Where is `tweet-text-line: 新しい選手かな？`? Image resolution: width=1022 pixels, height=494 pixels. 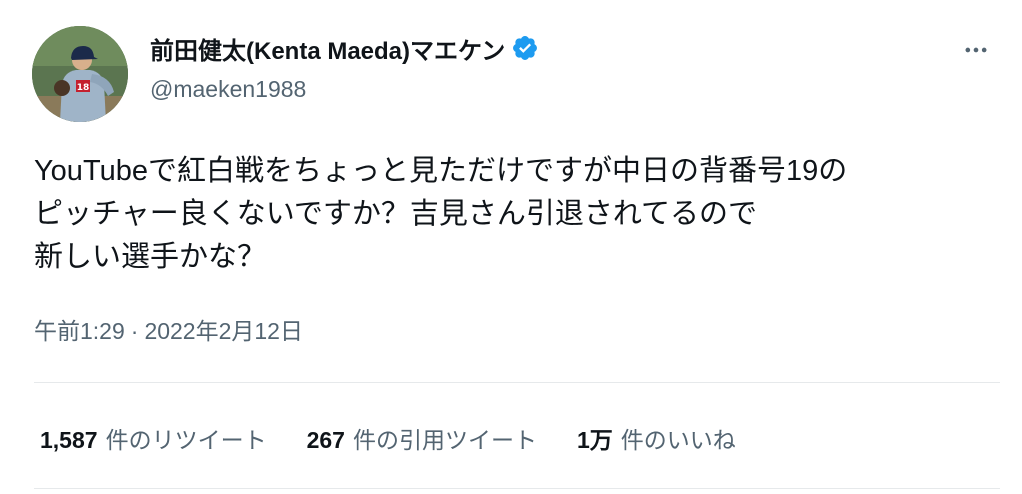 tweet-text-line: 新しい選手かな？ is located at coordinates (150, 257).